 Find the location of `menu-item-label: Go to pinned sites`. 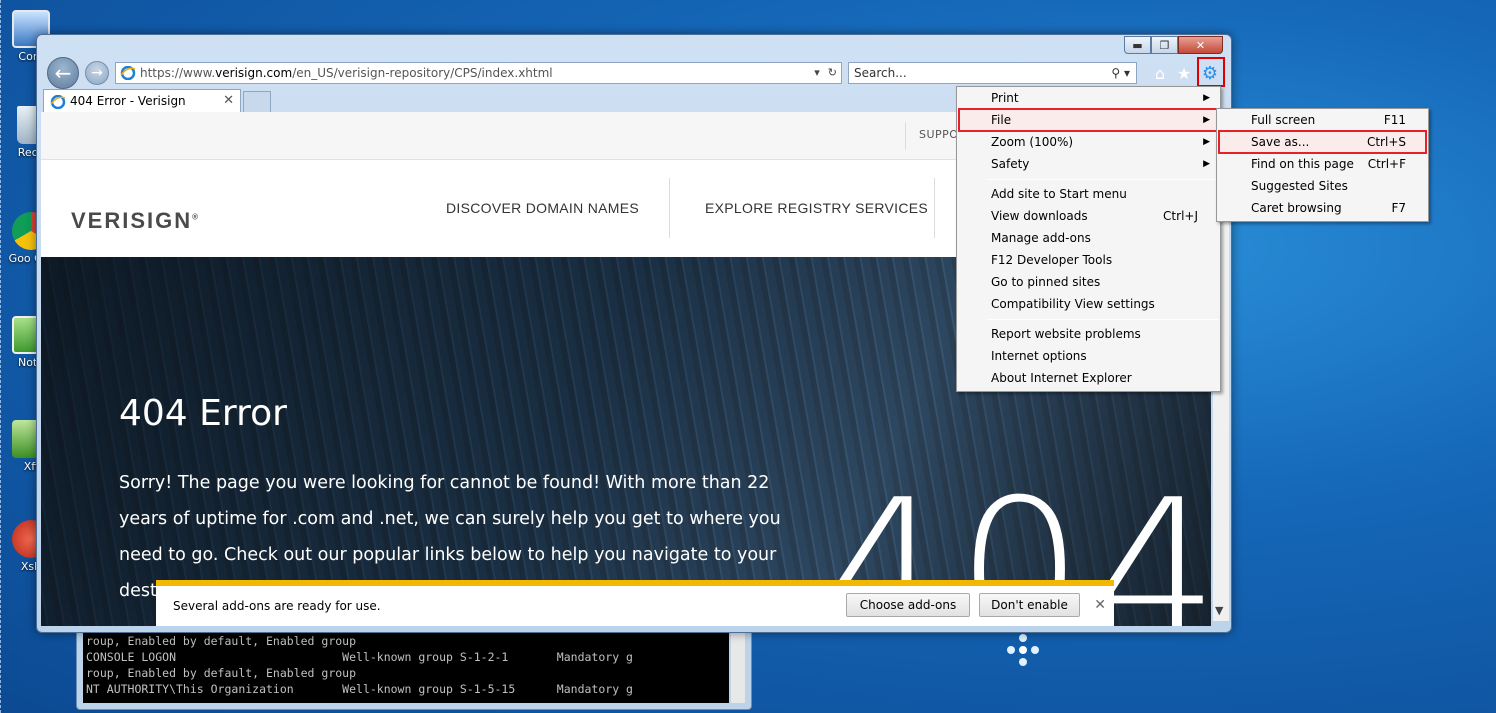

menu-item-label: Go to pinned sites is located at coordinates (1046, 282).